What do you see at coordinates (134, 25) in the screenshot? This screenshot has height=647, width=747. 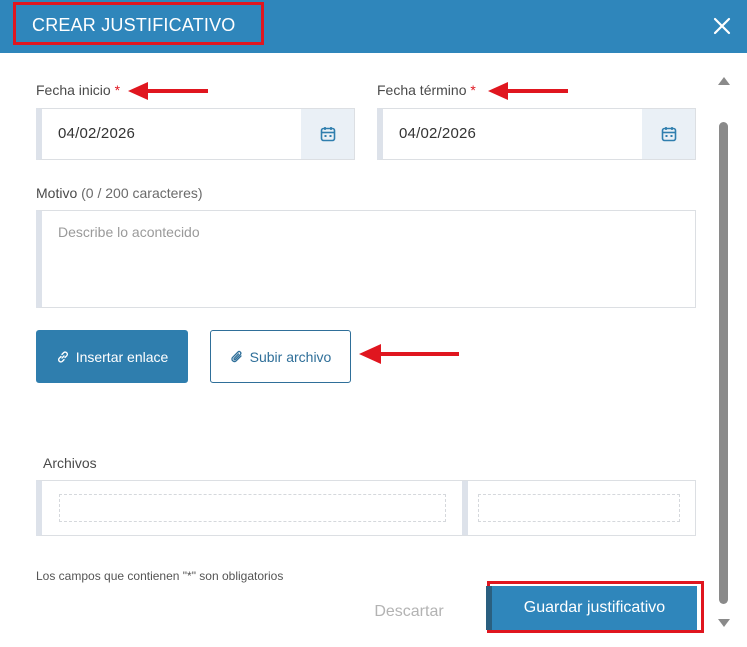 I see `modal-title: CREAR JUSTIFICATIVO` at bounding box center [134, 25].